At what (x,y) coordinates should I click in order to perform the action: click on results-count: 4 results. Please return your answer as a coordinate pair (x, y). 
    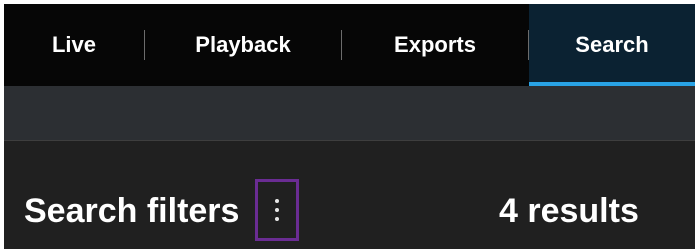
    Looking at the image, I should click on (569, 211).